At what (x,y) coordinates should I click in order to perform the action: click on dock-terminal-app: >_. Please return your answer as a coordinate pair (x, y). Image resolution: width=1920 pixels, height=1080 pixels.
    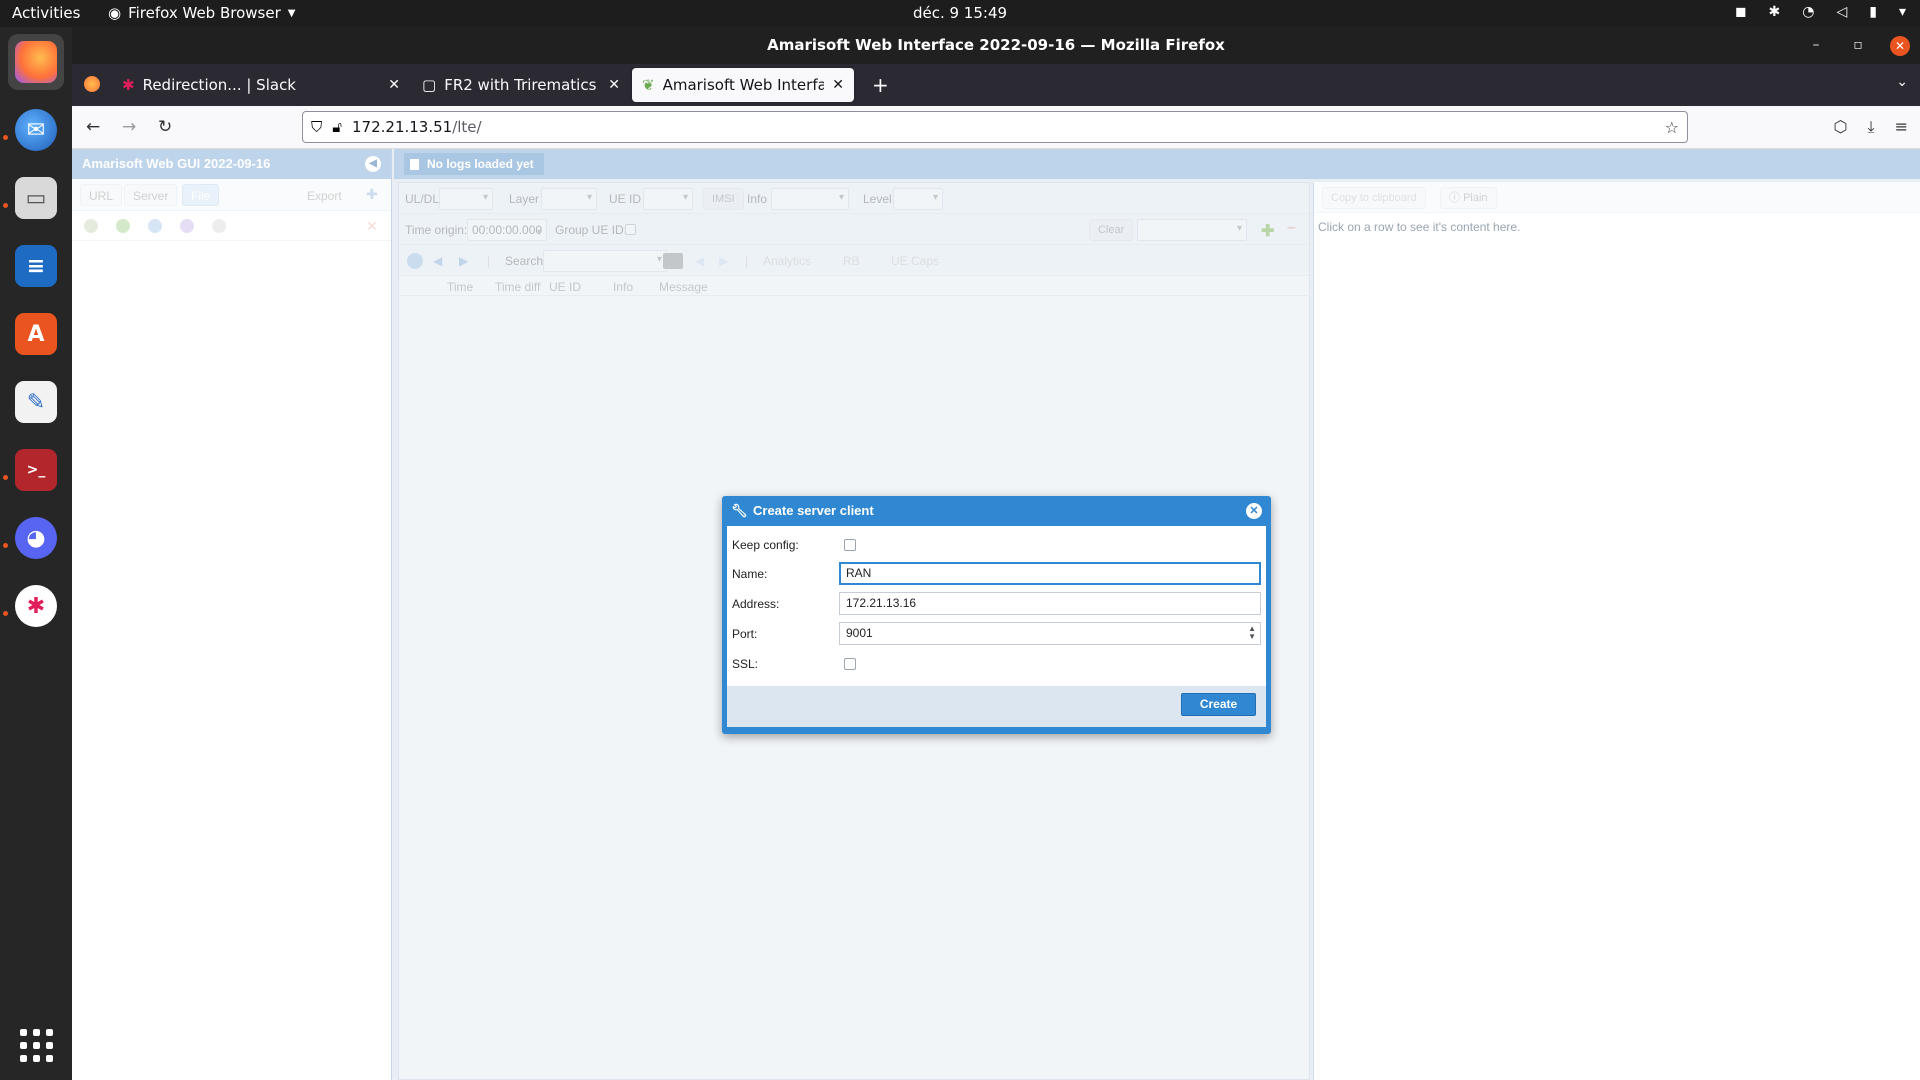
    Looking at the image, I should click on (36, 470).